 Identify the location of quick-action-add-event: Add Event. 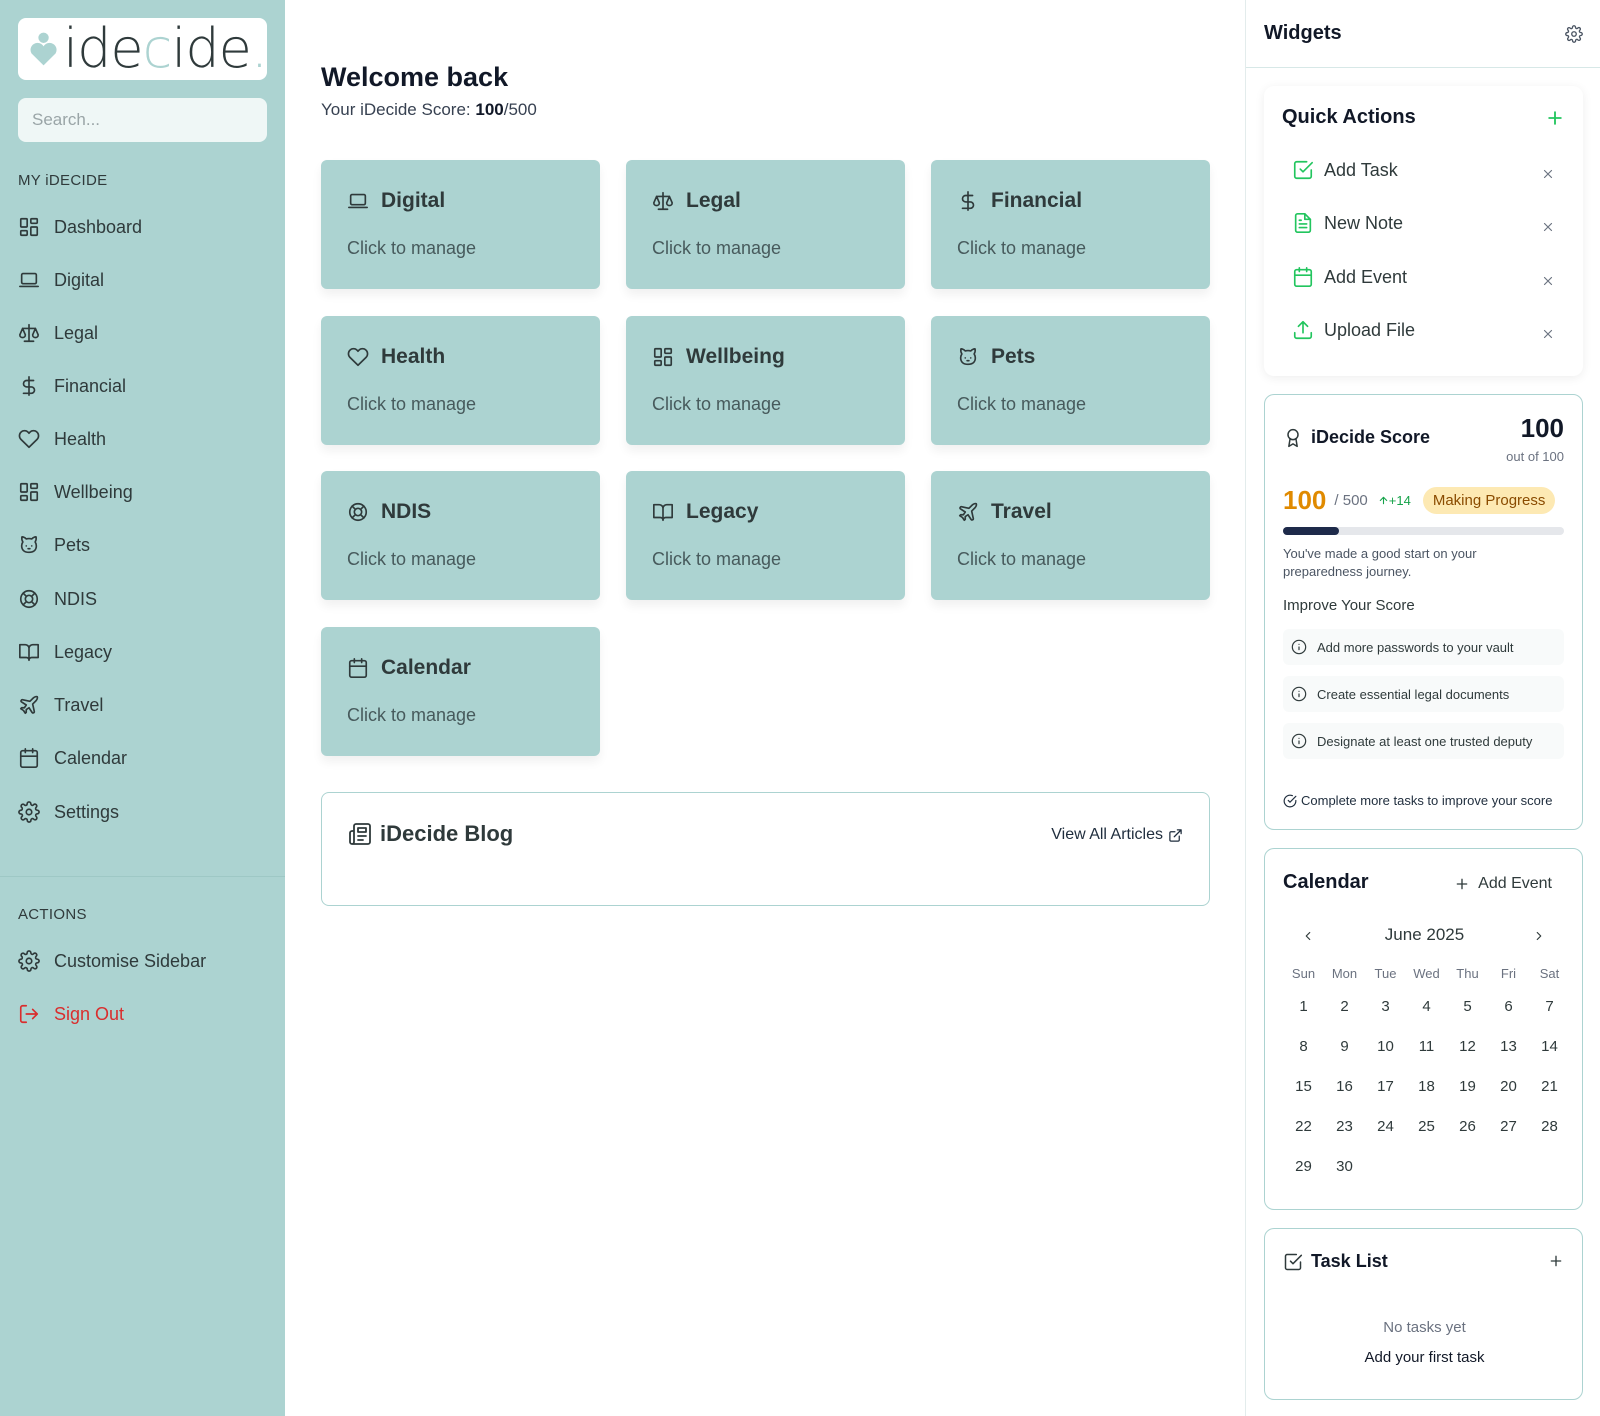
(1349, 277).